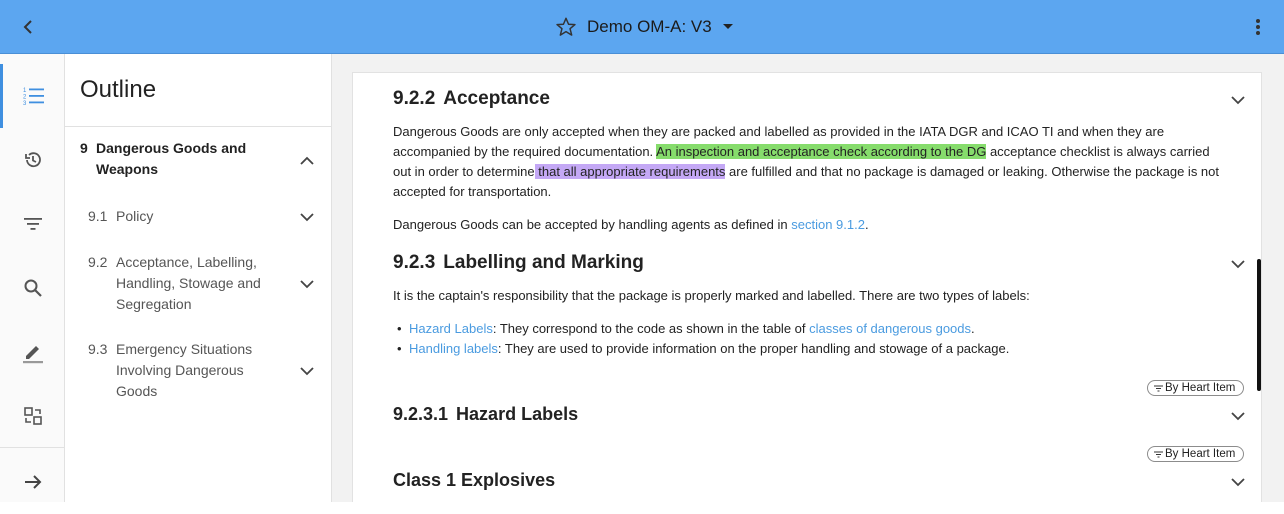  I want to click on outline-item-label-line1: Acceptance, Labelling,, so click(186, 262).